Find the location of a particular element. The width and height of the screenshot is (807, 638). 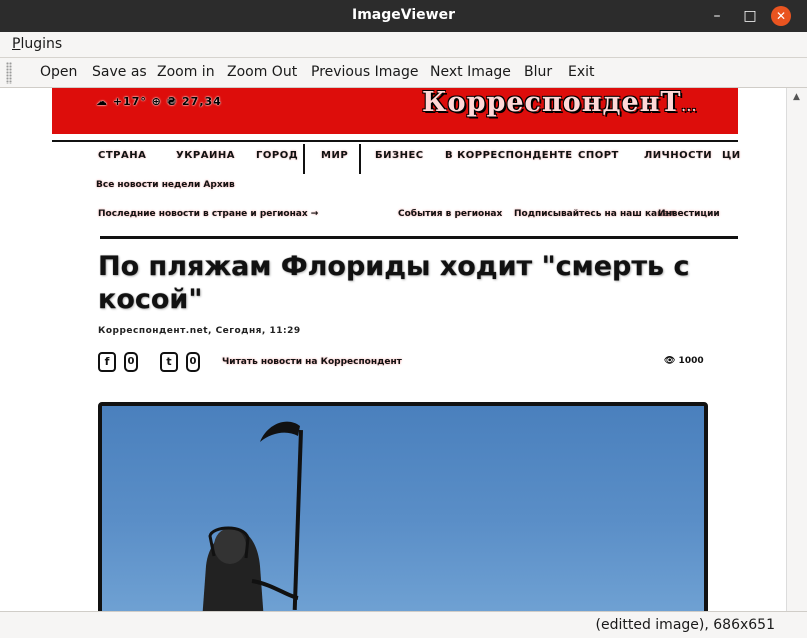

image-nav-item: УКРАИНА is located at coordinates (205, 155).